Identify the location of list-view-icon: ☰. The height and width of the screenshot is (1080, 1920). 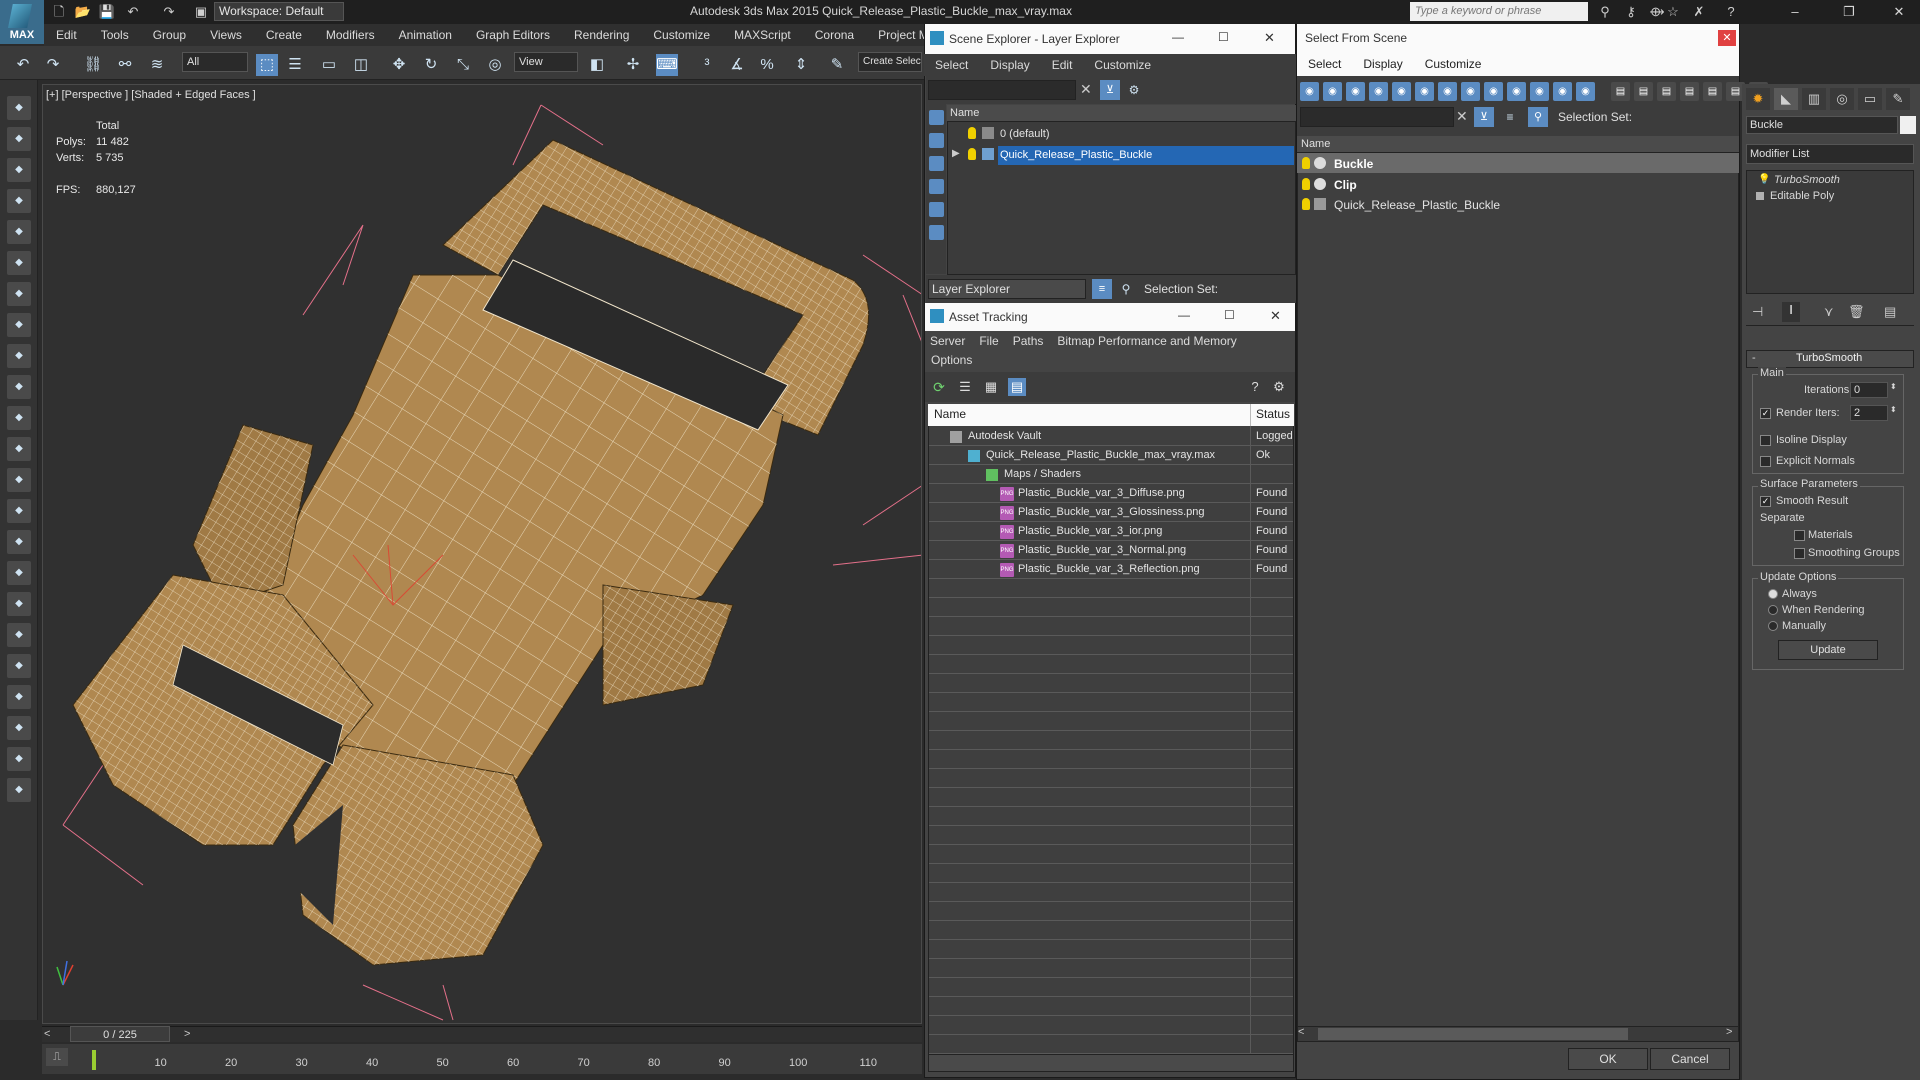
(965, 387).